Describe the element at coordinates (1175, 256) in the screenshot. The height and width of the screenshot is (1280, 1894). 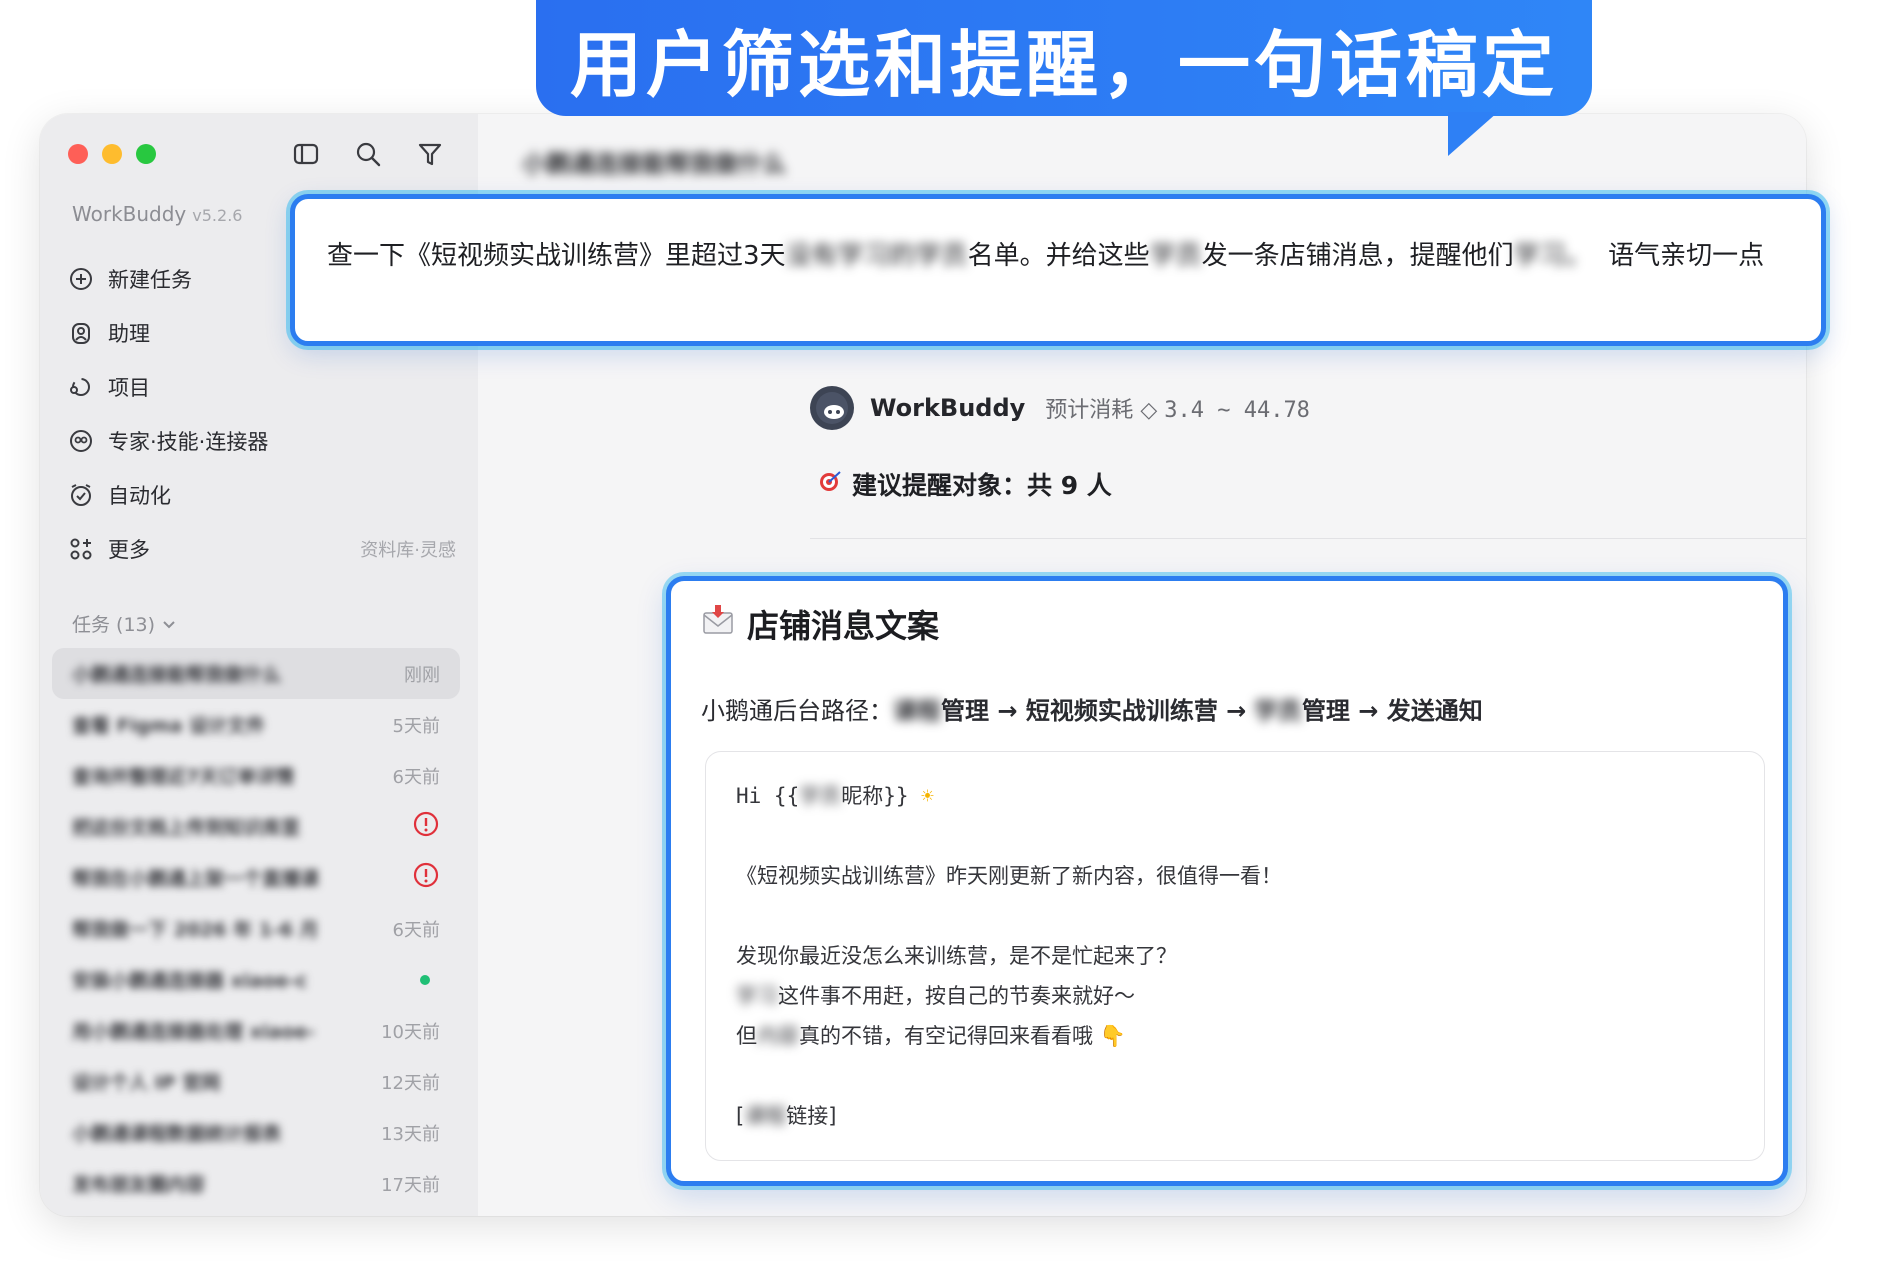
I see `query-redacted: 学员` at that location.